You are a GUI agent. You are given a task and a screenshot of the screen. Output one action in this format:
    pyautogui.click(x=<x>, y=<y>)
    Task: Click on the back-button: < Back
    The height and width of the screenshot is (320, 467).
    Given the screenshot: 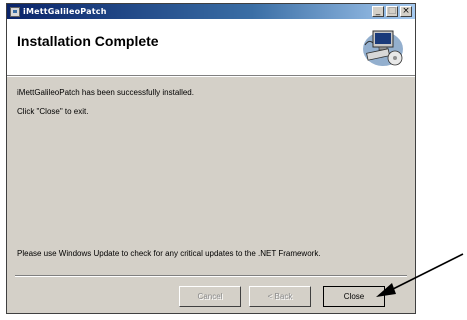 What is the action you would take?
    pyautogui.click(x=280, y=296)
    